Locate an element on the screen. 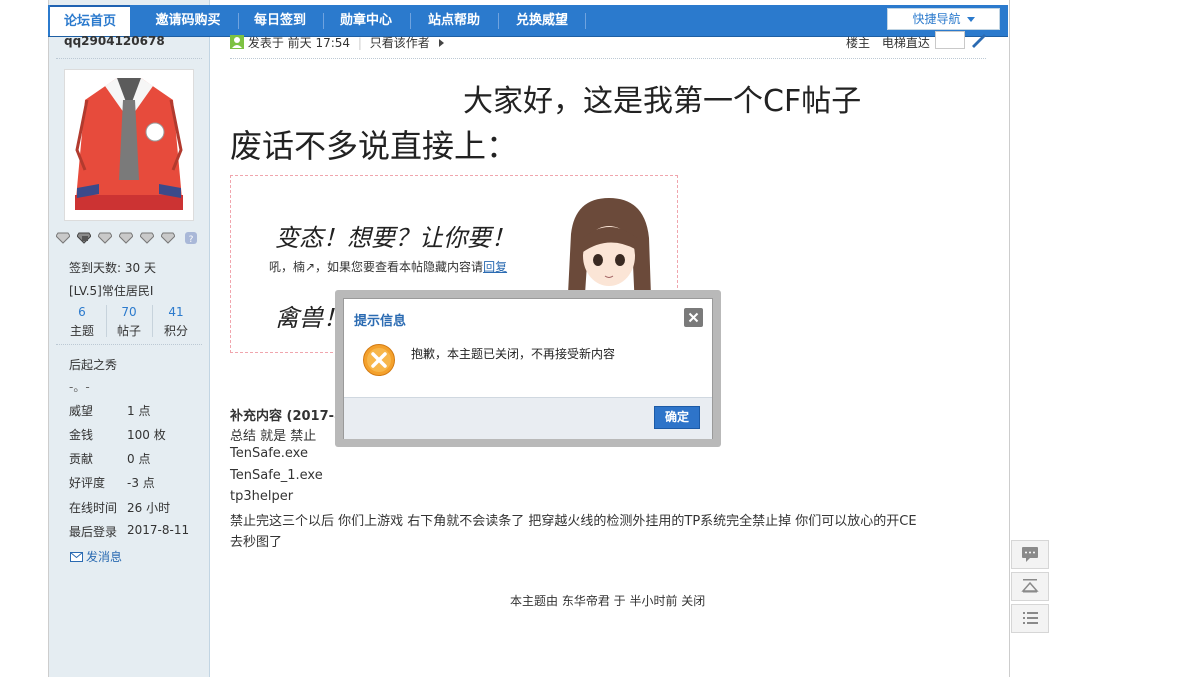 The height and width of the screenshot is (677, 1180). send-message-label: 发消息 is located at coordinates (104, 557).